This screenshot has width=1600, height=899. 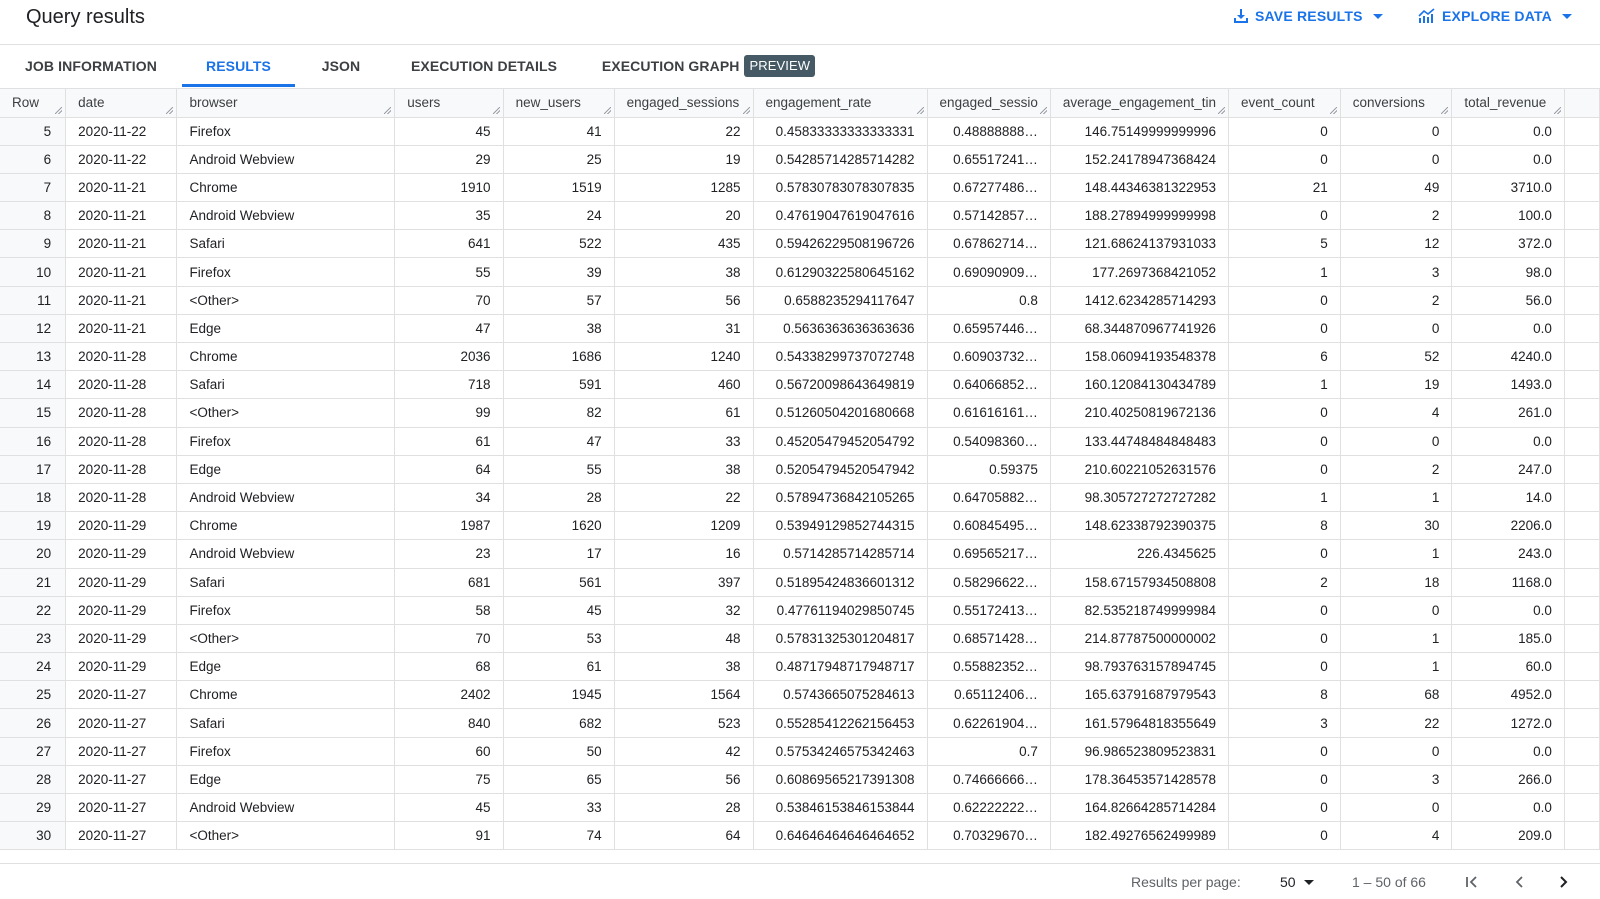 I want to click on table-cell-average-engagement-tin: 148.44346381322953, so click(x=1140, y=188).